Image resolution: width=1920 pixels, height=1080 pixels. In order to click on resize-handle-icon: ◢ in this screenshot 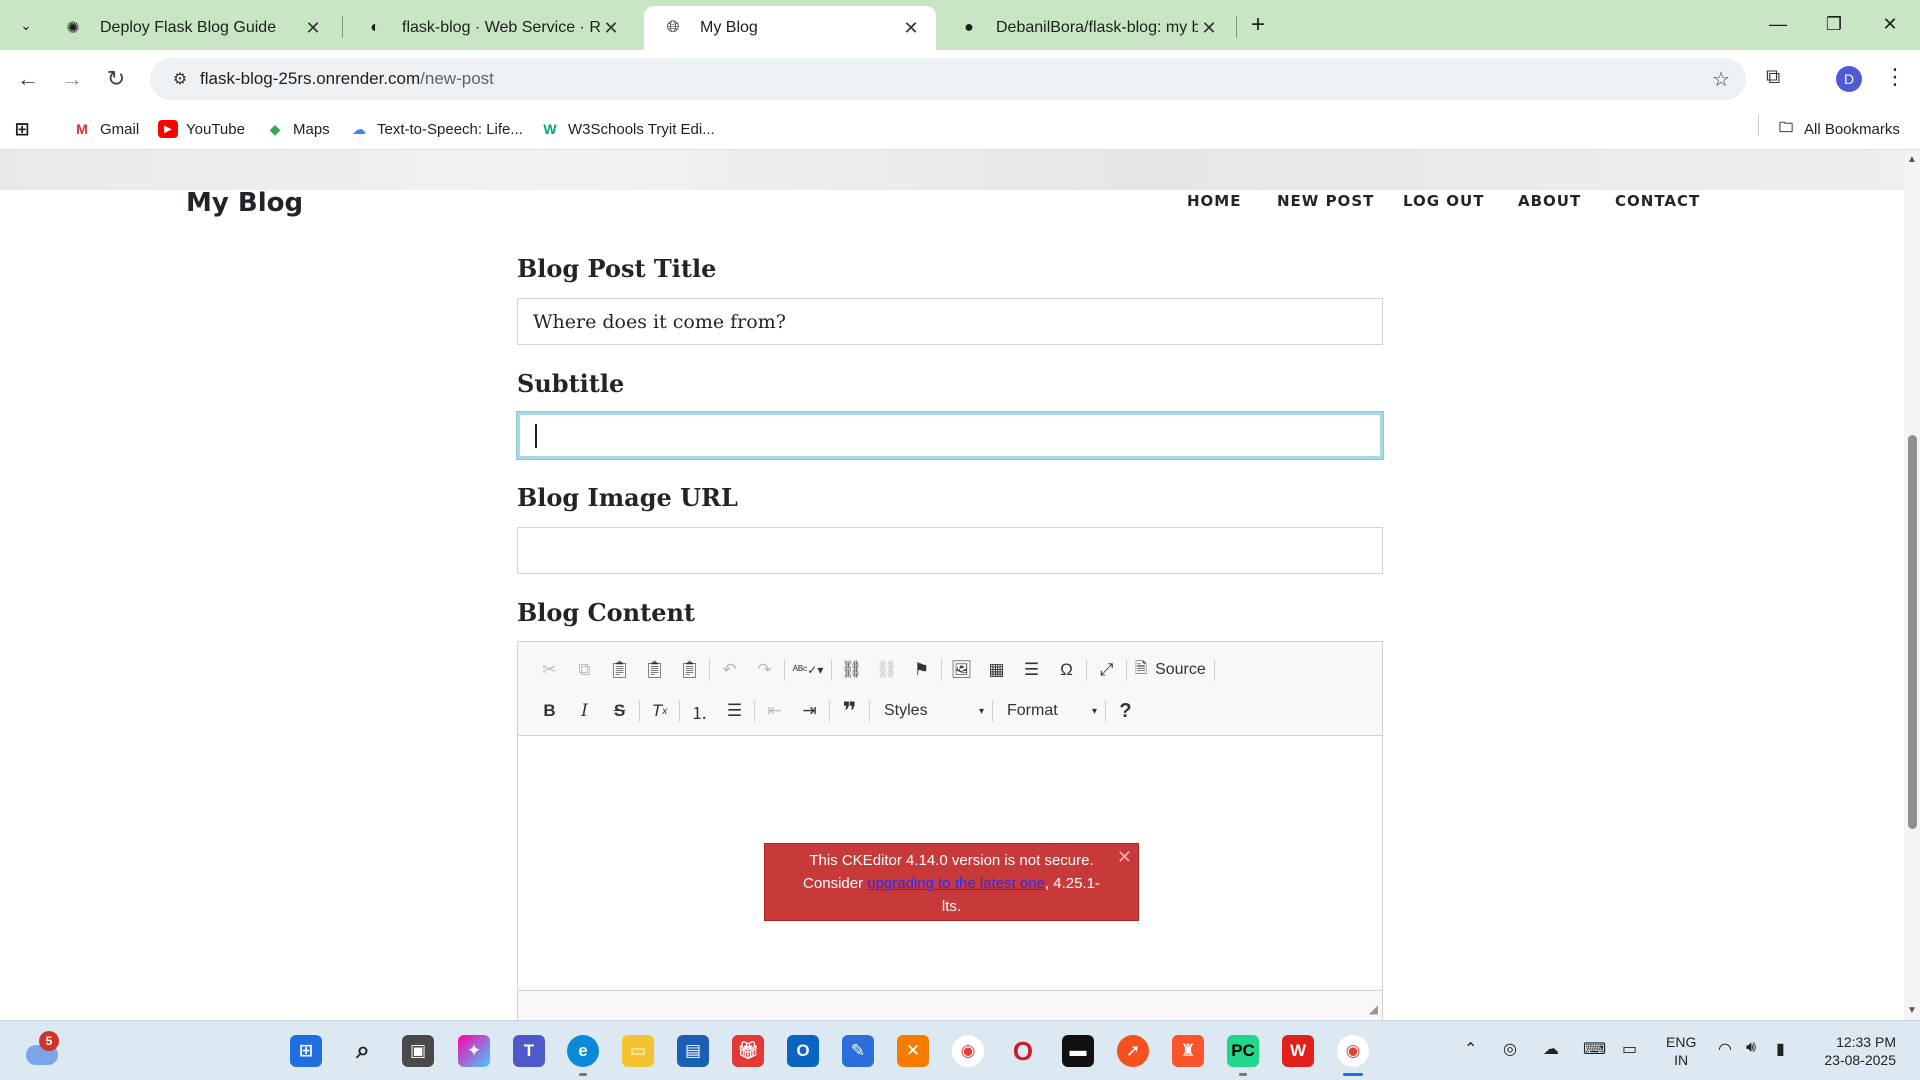, I will do `click(1373, 1009)`.